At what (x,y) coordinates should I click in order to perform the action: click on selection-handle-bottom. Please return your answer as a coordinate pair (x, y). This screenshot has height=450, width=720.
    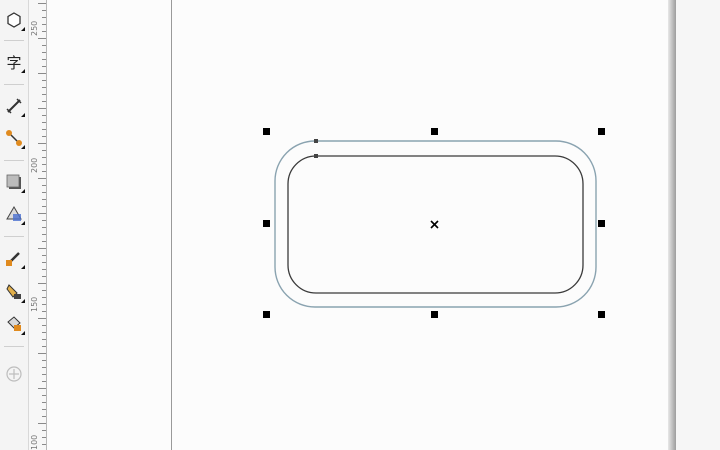
    Looking at the image, I should click on (434, 314).